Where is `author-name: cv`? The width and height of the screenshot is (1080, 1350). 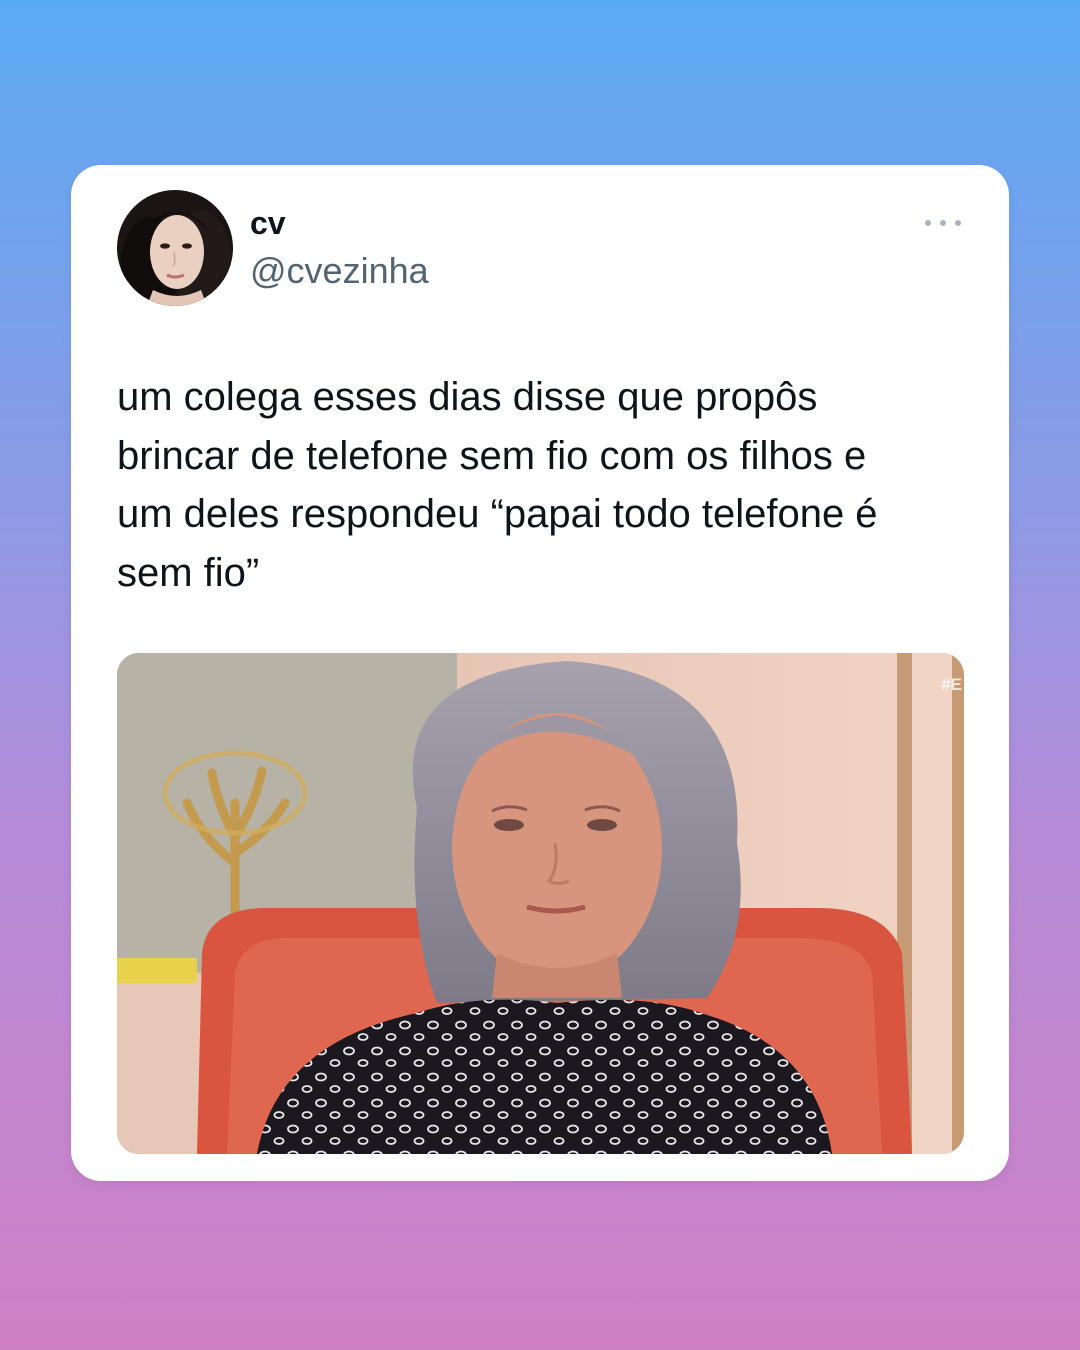 author-name: cv is located at coordinates (268, 223).